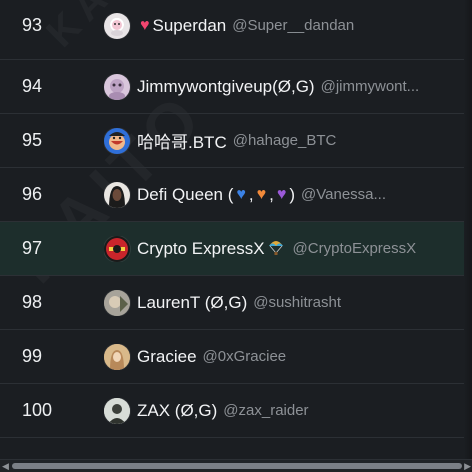  Describe the element at coordinates (226, 87) in the screenshot. I see `display-name: Jimmywontgiveup(Ø,G)` at that location.